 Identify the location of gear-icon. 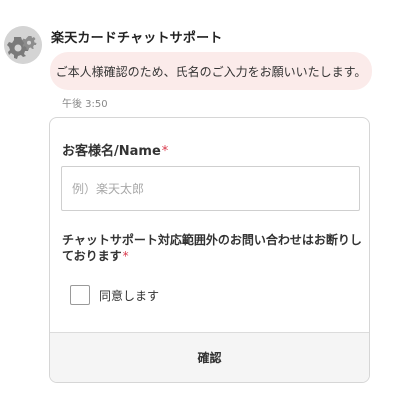
(23, 45).